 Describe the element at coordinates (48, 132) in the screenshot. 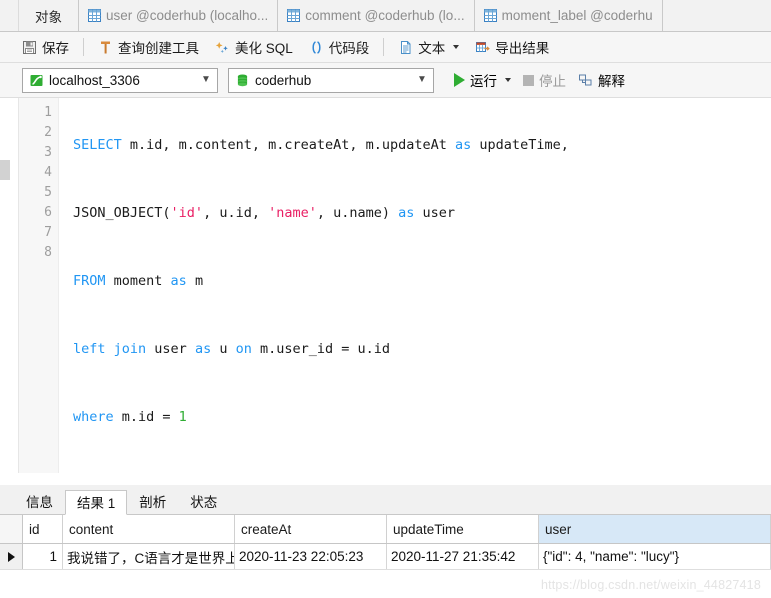

I see `line-number: 2` at that location.